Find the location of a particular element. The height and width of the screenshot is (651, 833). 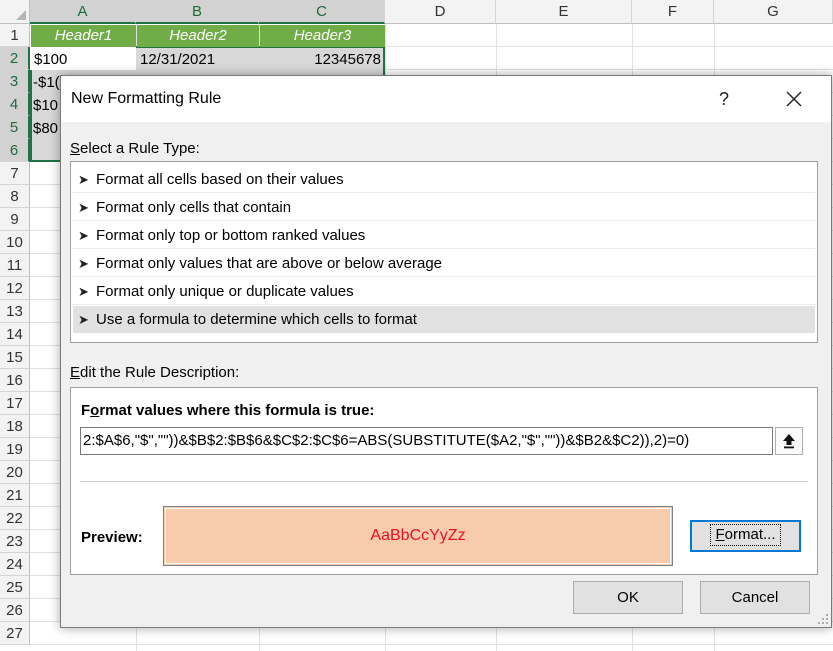

rule-type-label: Format all cells based on their values is located at coordinates (220, 179).